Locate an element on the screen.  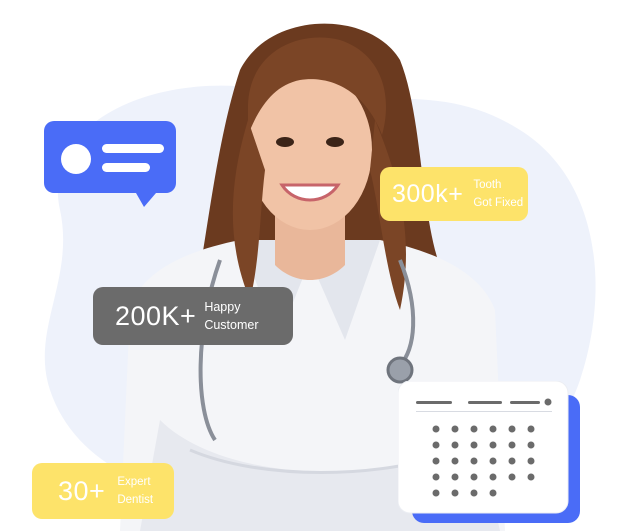
calendar-icon is located at coordinates (489, 452).